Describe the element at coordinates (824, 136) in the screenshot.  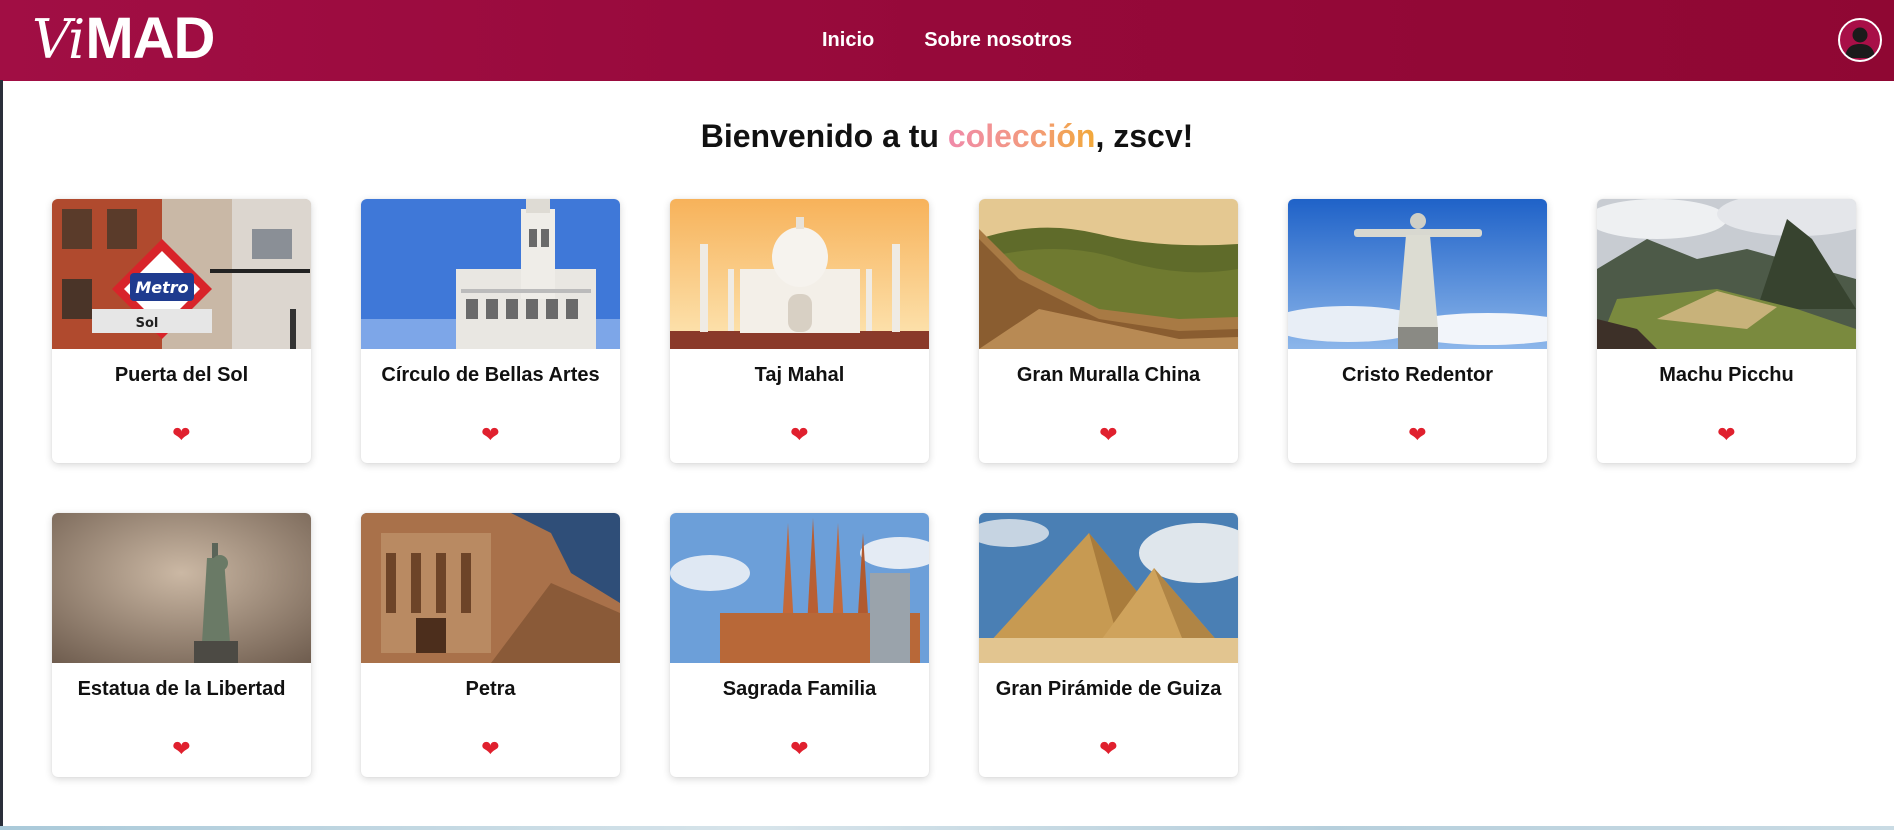
I see `title-prefix: Bienvenido a tu` at that location.